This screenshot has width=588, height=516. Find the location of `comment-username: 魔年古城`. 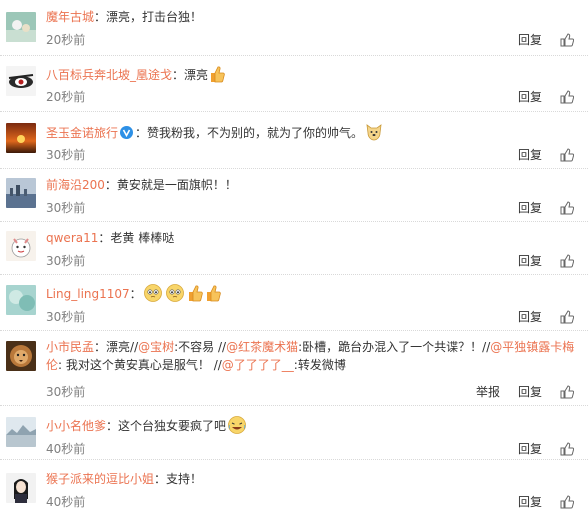

comment-username: 魔年古城 is located at coordinates (70, 17).